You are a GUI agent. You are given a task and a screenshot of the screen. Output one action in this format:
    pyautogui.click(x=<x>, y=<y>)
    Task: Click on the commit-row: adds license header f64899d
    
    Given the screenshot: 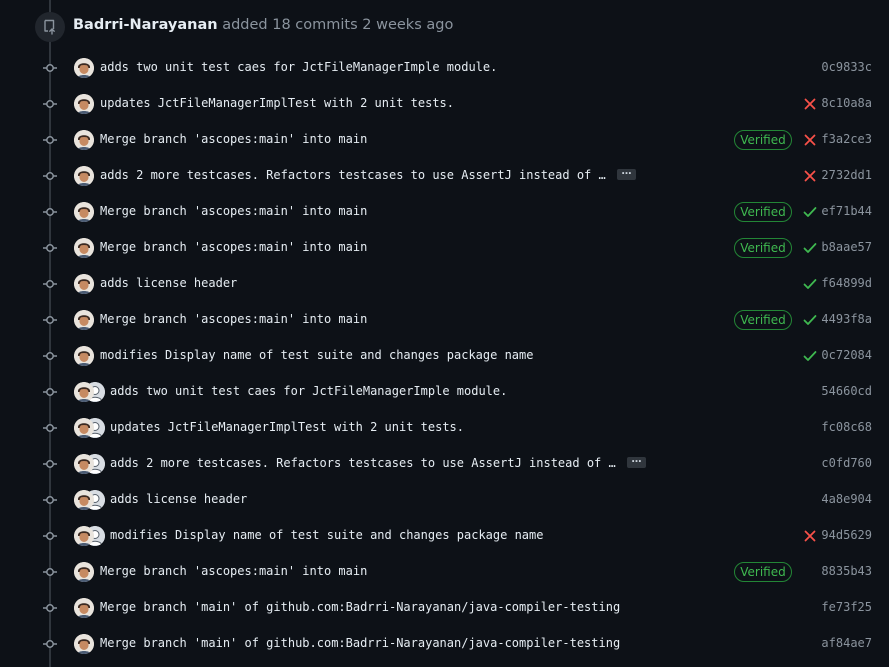 What is the action you would take?
    pyautogui.click(x=444, y=284)
    